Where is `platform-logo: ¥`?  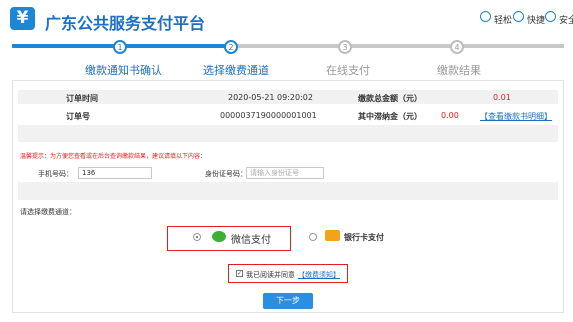 platform-logo: ¥ is located at coordinates (22, 18).